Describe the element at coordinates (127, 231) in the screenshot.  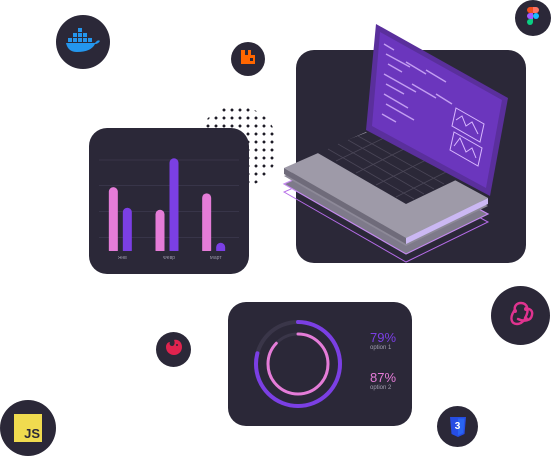
I see `bar-Янв-series-2` at that location.